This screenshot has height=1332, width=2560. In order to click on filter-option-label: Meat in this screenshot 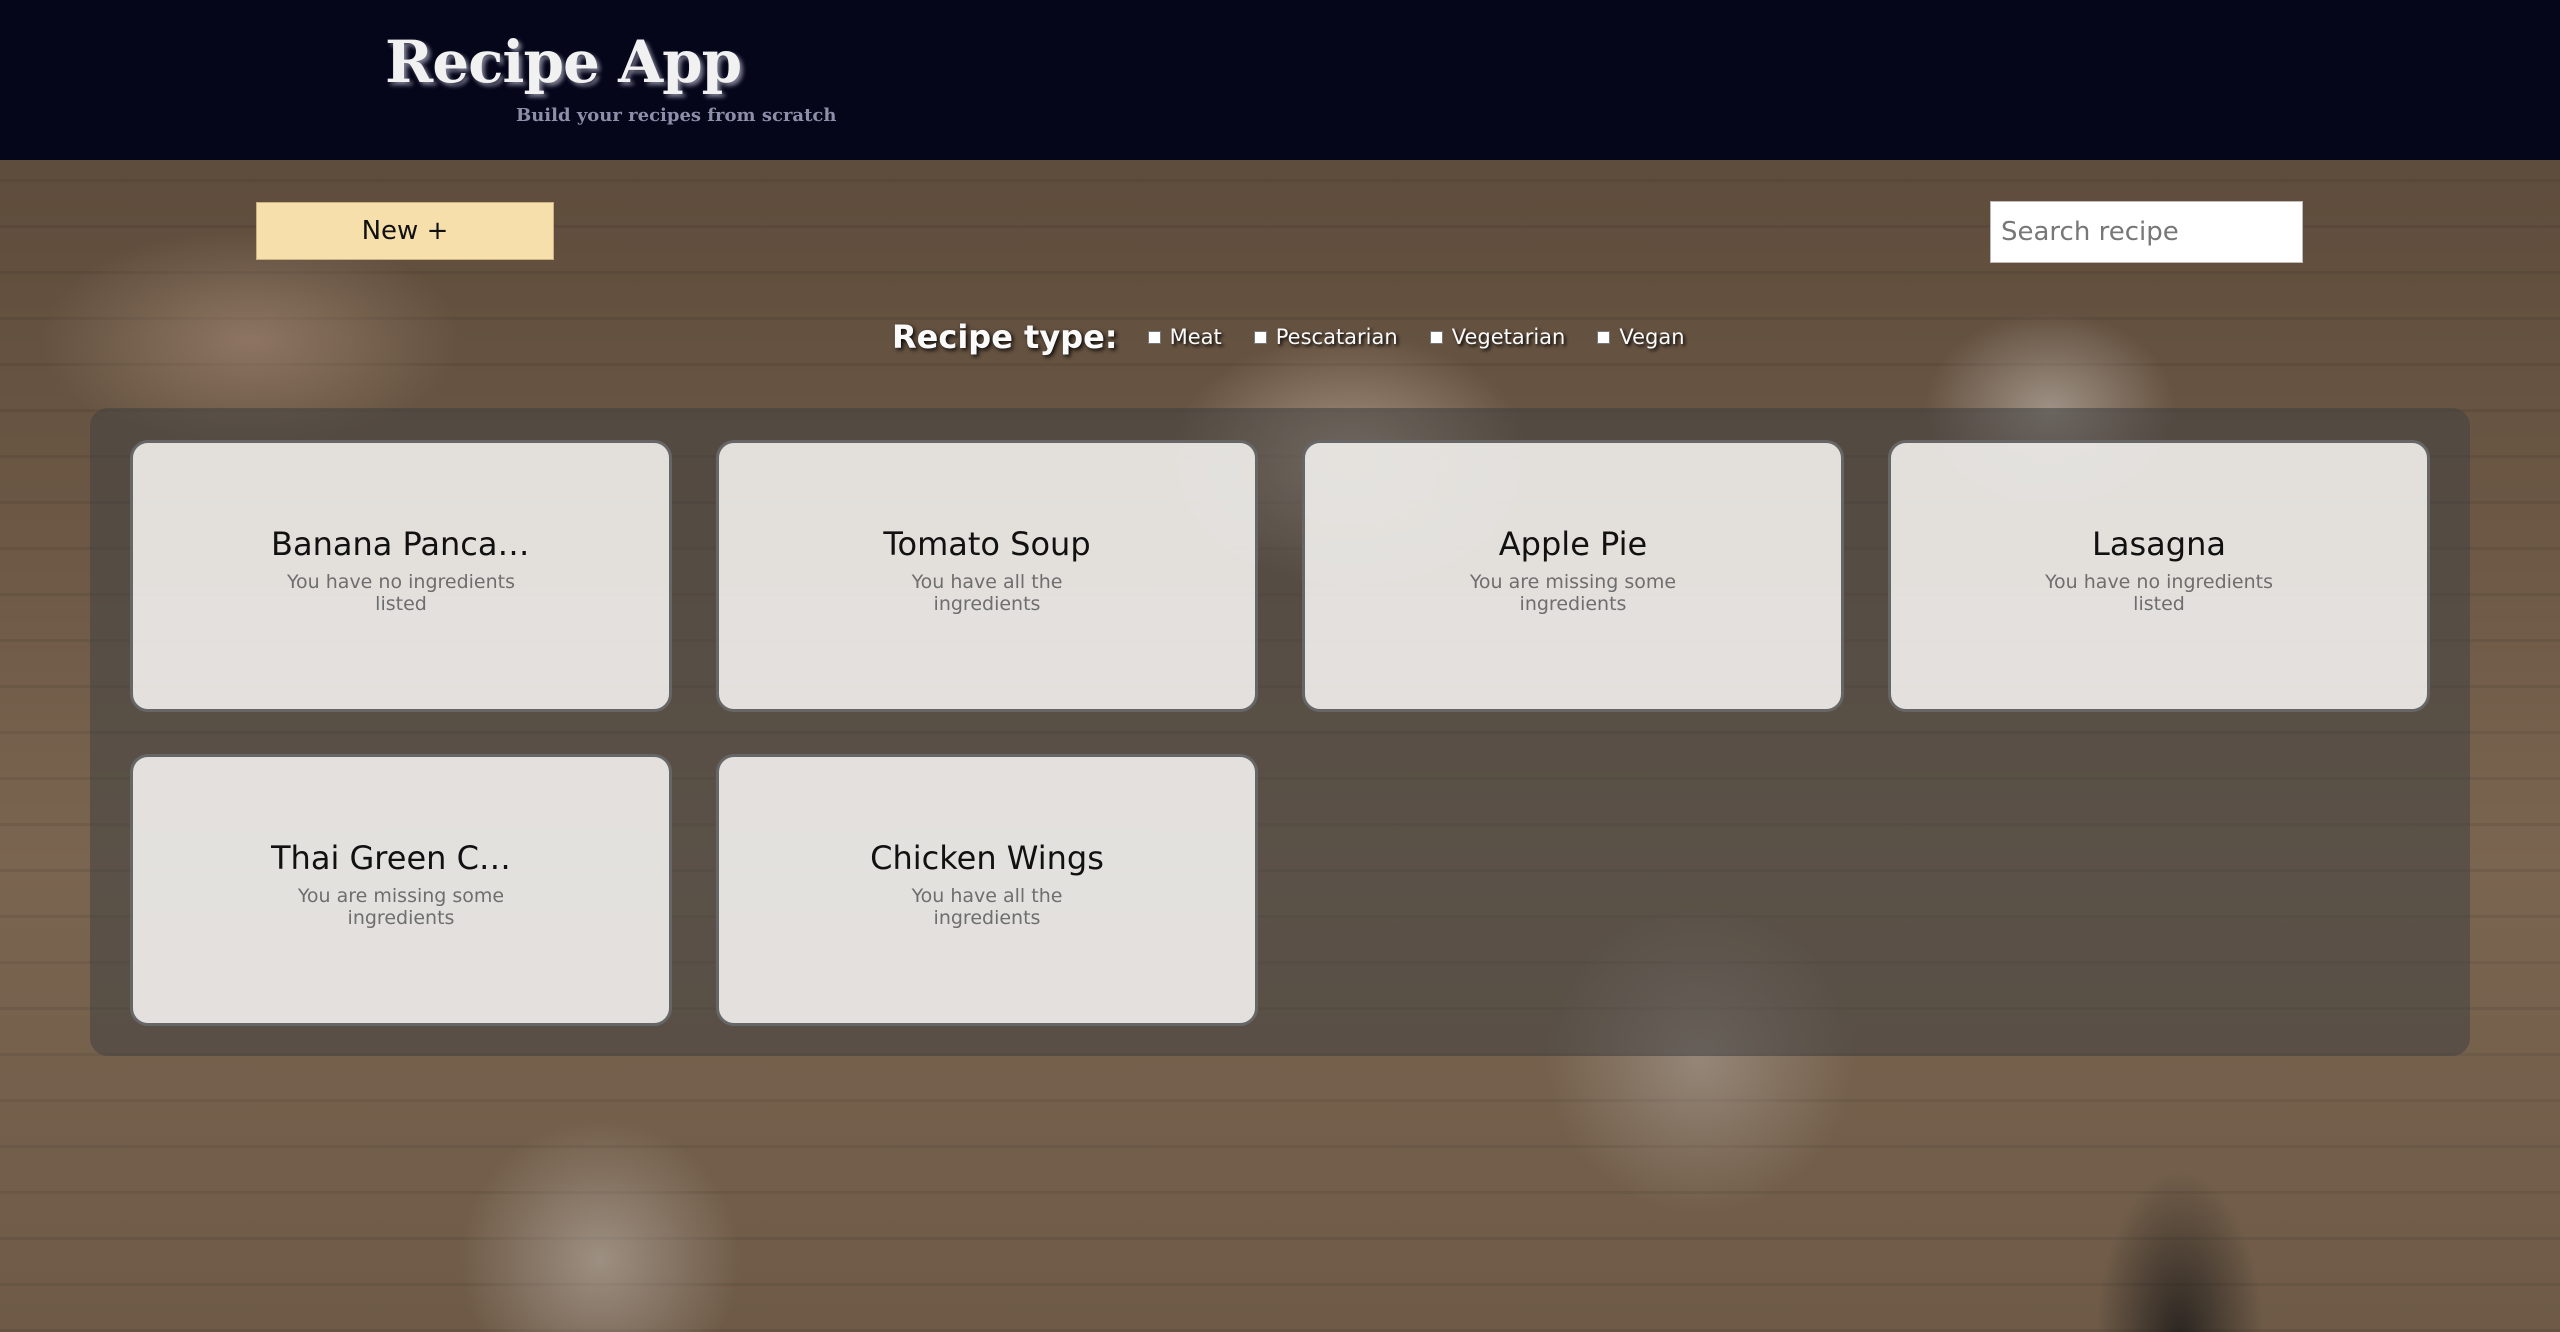, I will do `click(1195, 337)`.